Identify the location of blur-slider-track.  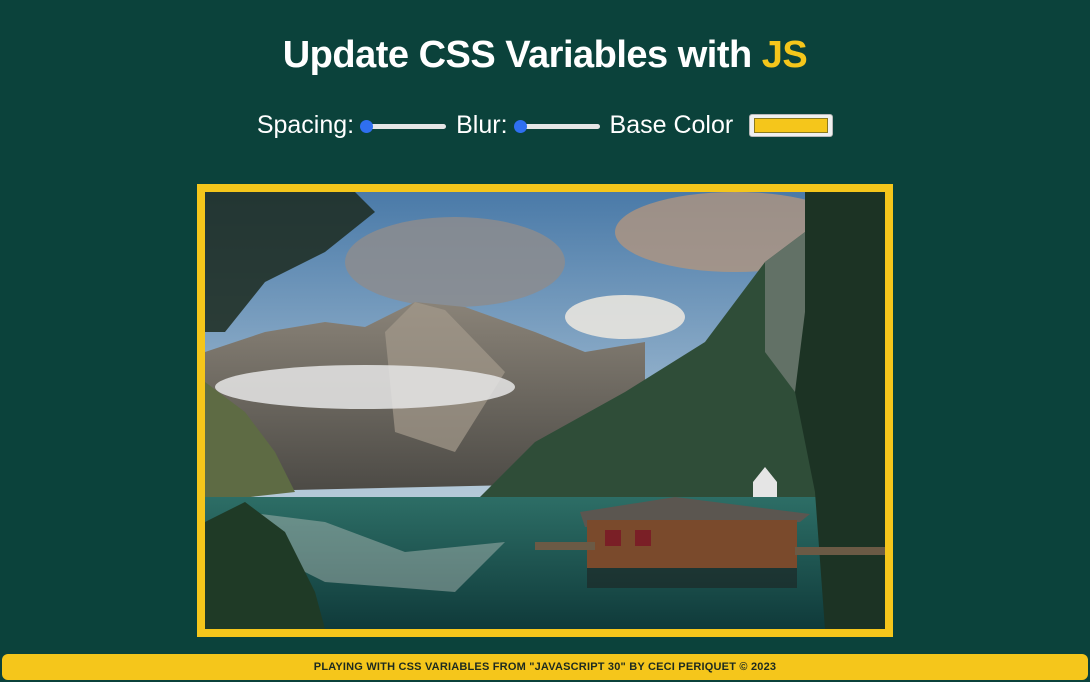
(557, 126).